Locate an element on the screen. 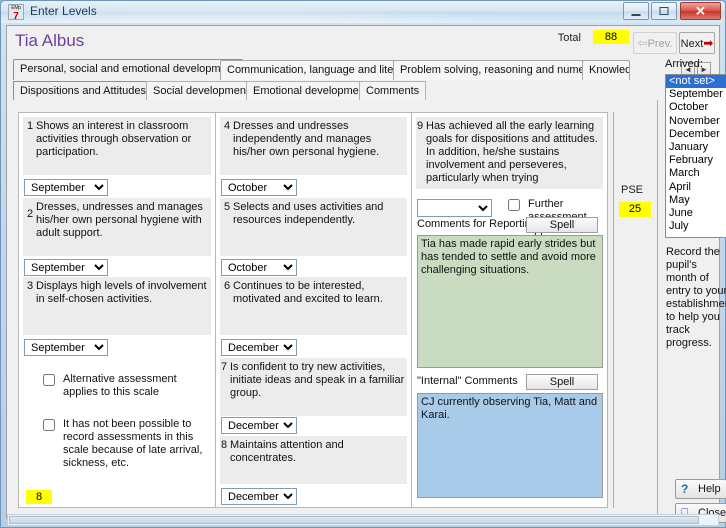 This screenshot has width=726, height=528. scale-3-number: 3 is located at coordinates (30, 286).